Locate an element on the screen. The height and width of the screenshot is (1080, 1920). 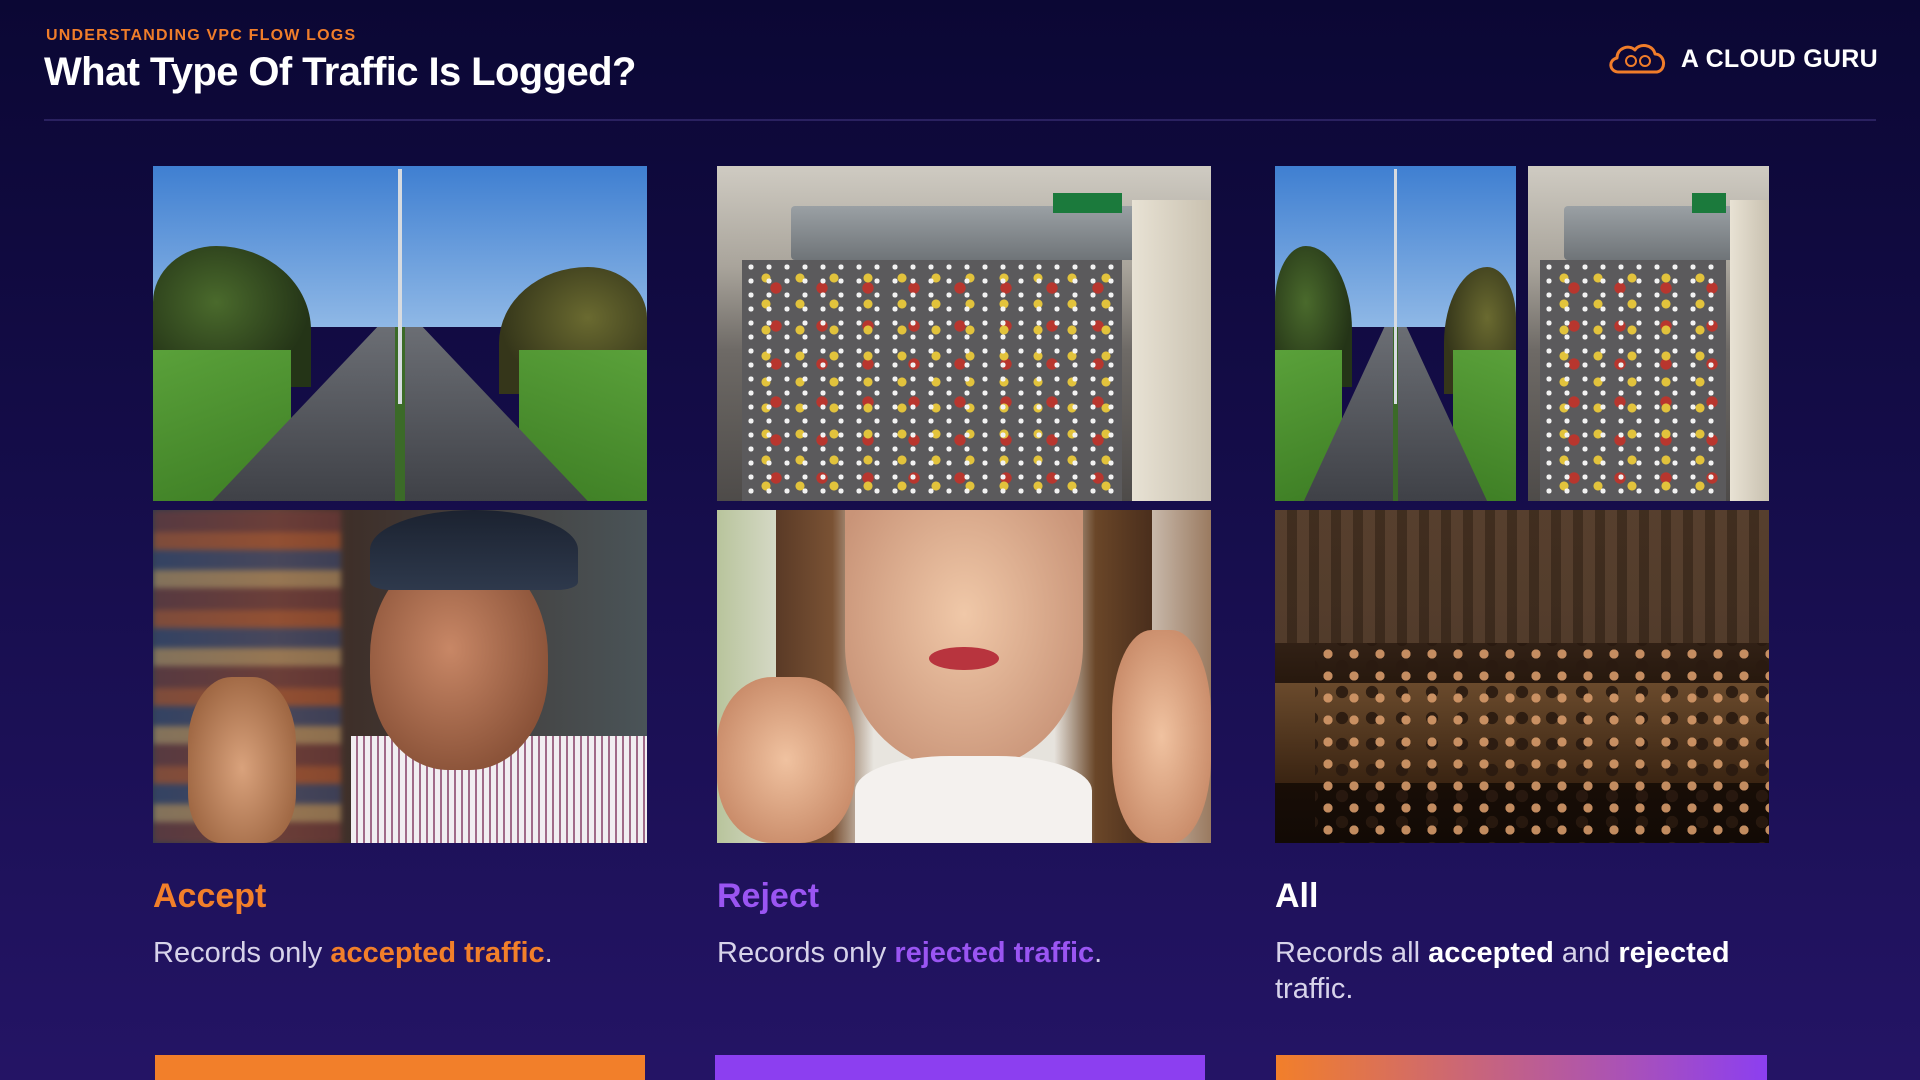
all-accent-bar is located at coordinates (1521, 1067).